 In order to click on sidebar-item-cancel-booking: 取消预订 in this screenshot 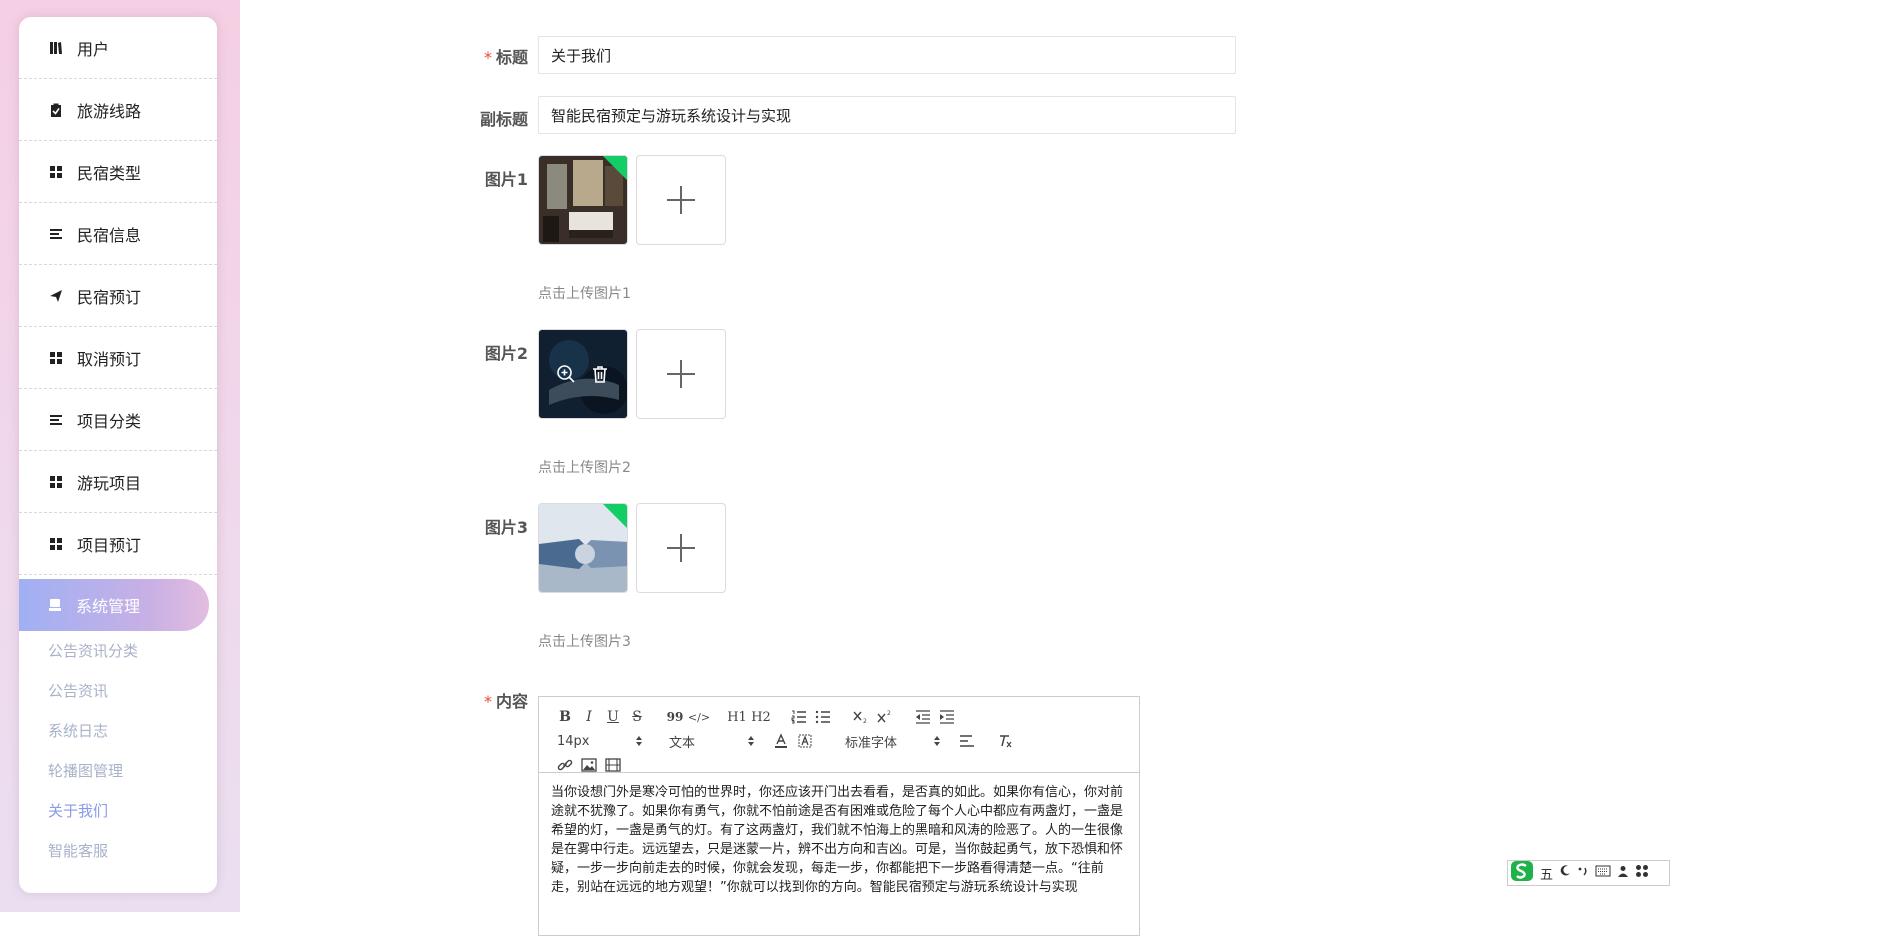, I will do `click(118, 358)`.